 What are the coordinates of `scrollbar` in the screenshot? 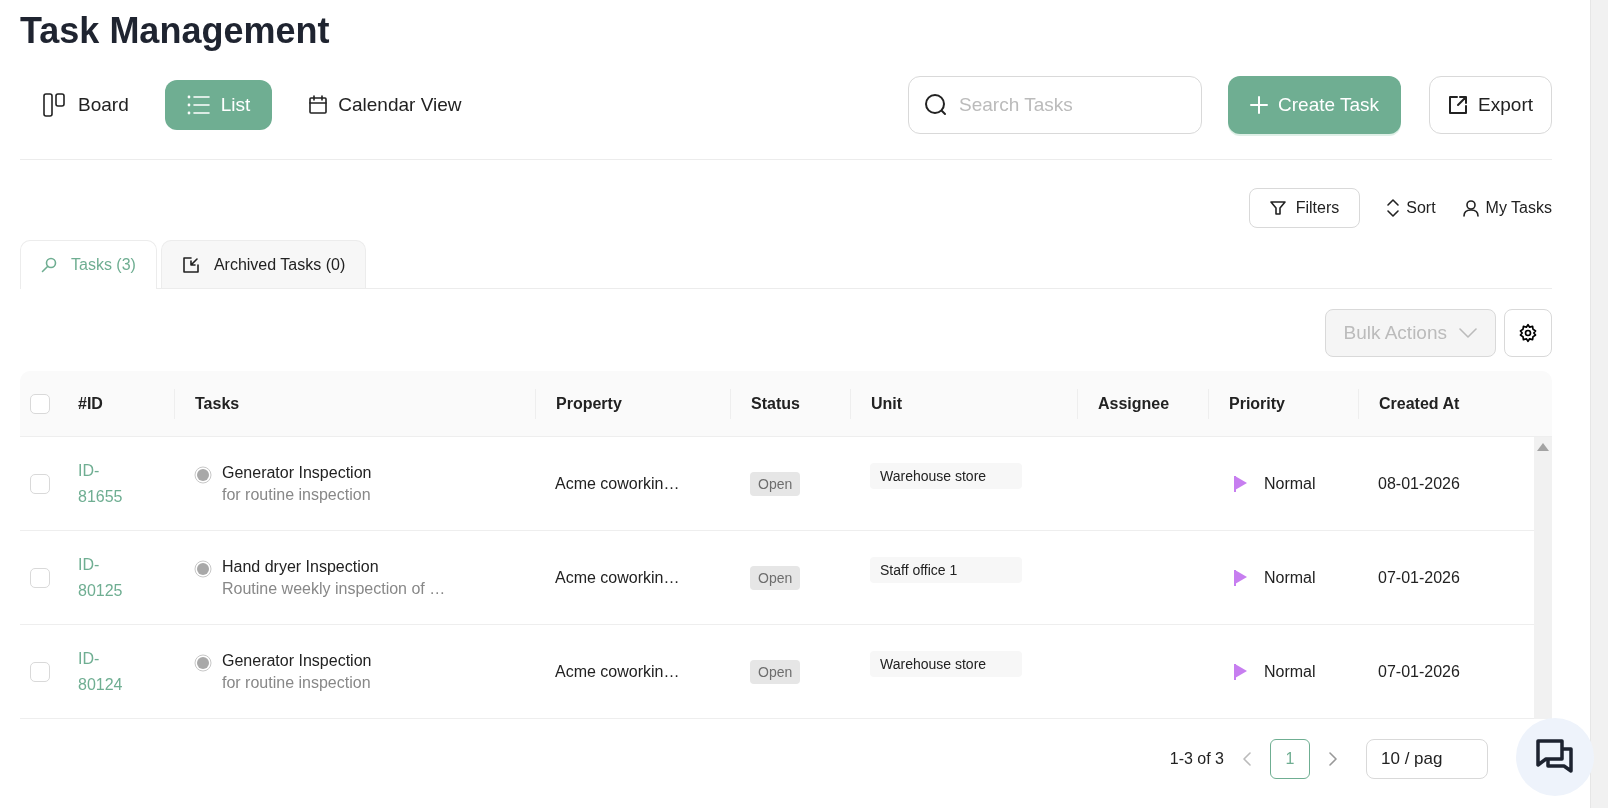 It's located at (1543, 578).